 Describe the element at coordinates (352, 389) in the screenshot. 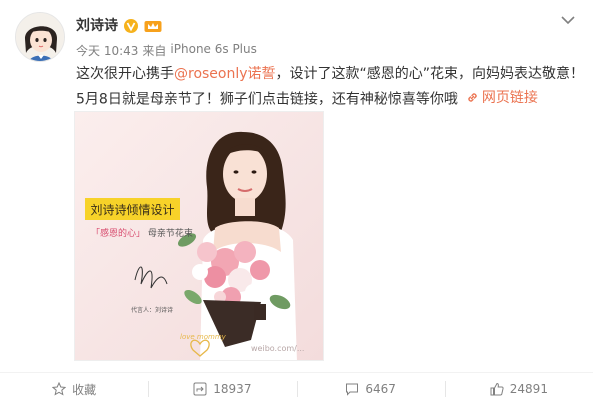

I see `comment-icon` at that location.